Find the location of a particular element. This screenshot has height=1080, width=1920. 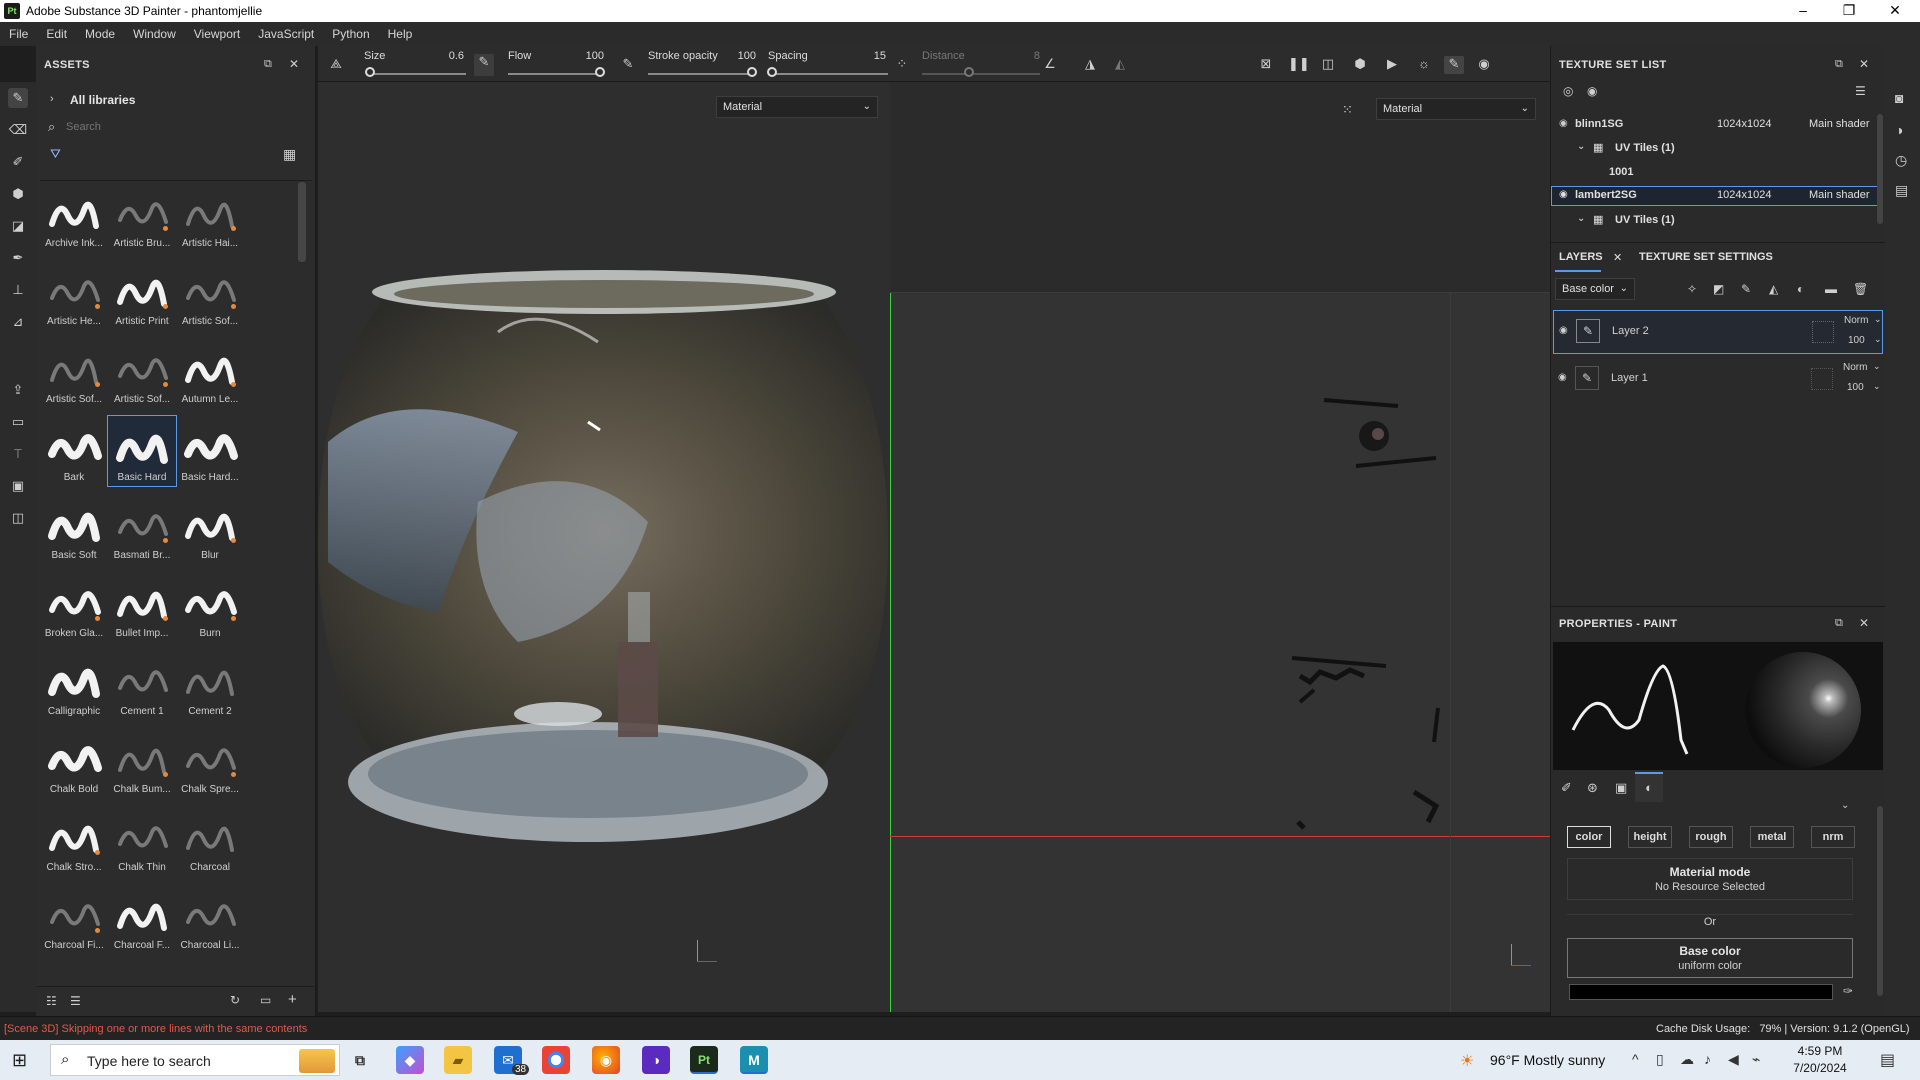

add-folder-icon: ▬ is located at coordinates (1831, 289).